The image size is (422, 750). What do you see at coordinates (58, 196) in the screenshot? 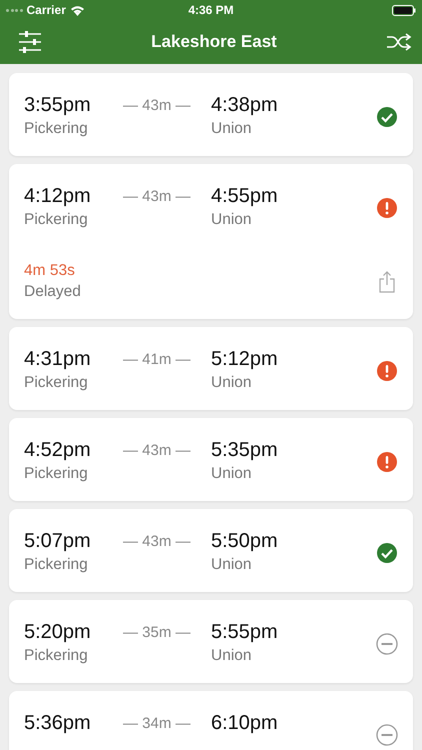
I see `departure-time: 4:12pm` at bounding box center [58, 196].